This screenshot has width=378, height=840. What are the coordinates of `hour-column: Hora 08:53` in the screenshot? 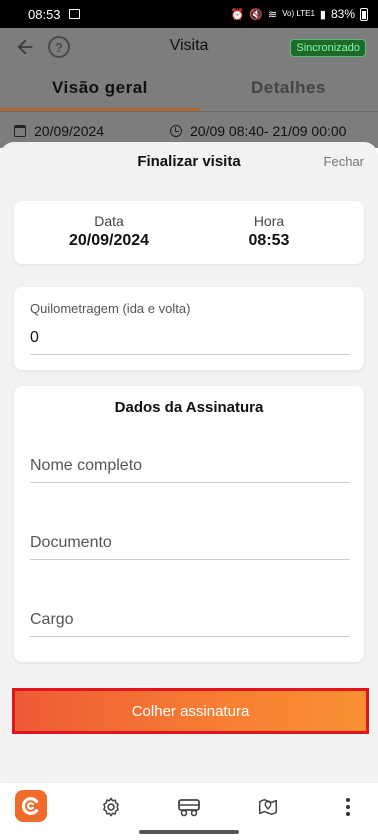 It's located at (269, 231).